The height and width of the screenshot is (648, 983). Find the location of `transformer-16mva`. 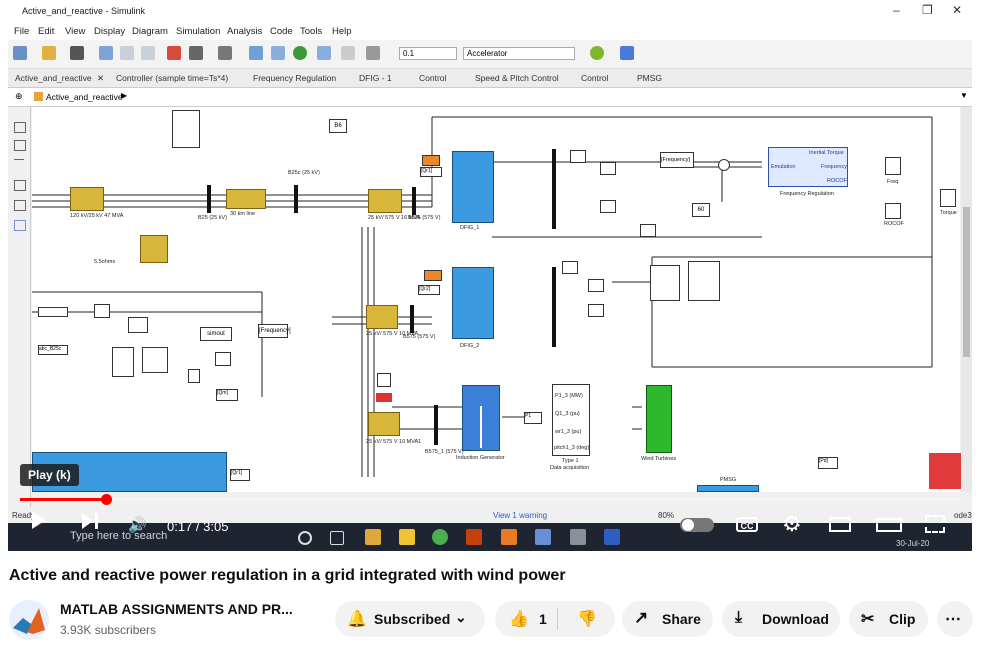

transformer-16mva is located at coordinates (385, 201).